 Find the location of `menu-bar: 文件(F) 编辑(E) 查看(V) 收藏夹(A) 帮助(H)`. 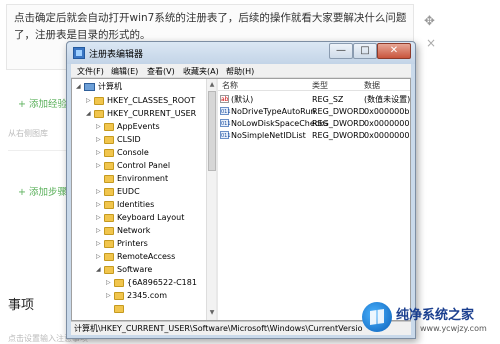

menu-bar: 文件(F) 编辑(E) 查看(V) 收藏夹(A) 帮助(H) is located at coordinates (241, 71).